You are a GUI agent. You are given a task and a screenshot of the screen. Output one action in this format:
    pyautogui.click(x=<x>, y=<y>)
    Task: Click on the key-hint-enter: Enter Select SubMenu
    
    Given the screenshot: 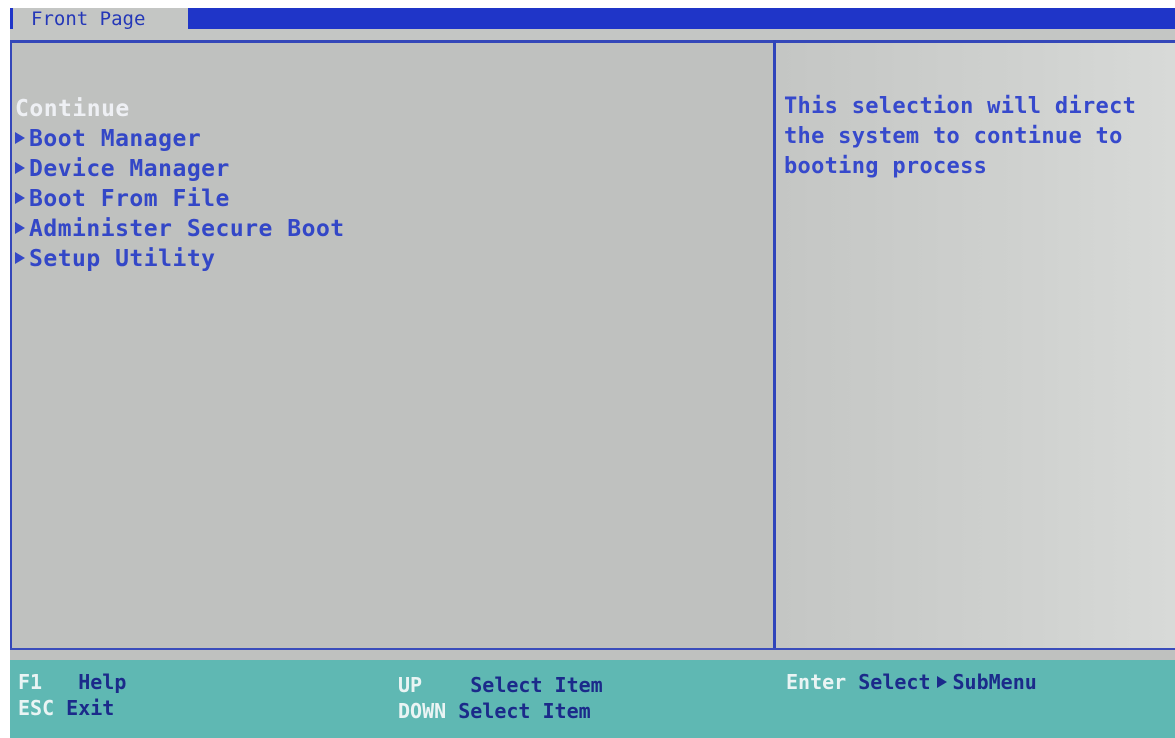 What is the action you would take?
    pyautogui.click(x=911, y=682)
    